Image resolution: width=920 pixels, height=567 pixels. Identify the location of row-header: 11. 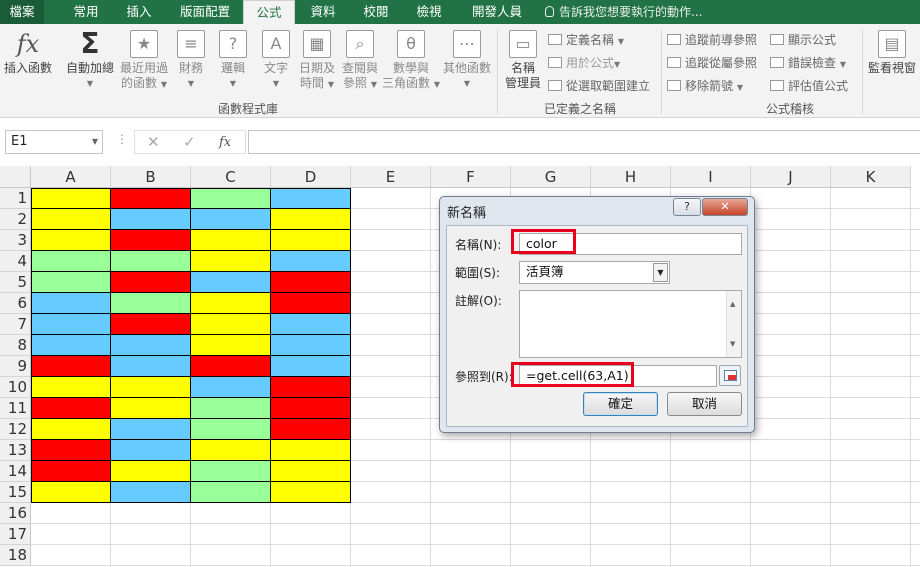
(15, 408).